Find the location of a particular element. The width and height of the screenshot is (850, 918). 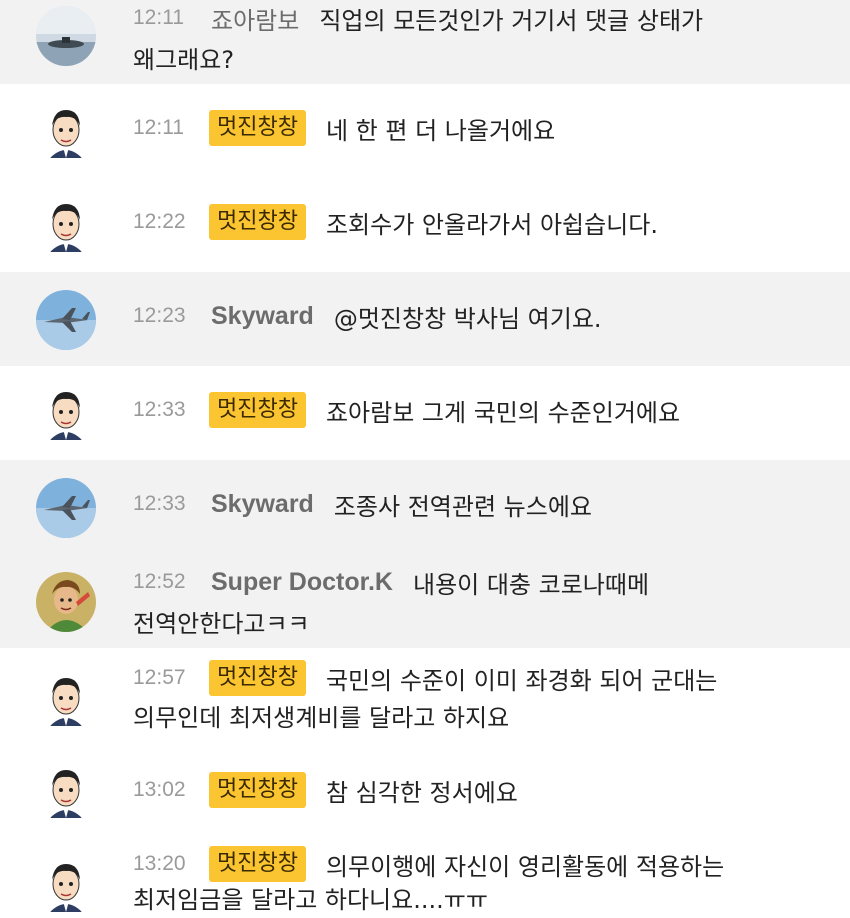

chat-message: 12:22 멋진창창 조회수가 안올라가서 아쉽습니다. is located at coordinates (425, 225).